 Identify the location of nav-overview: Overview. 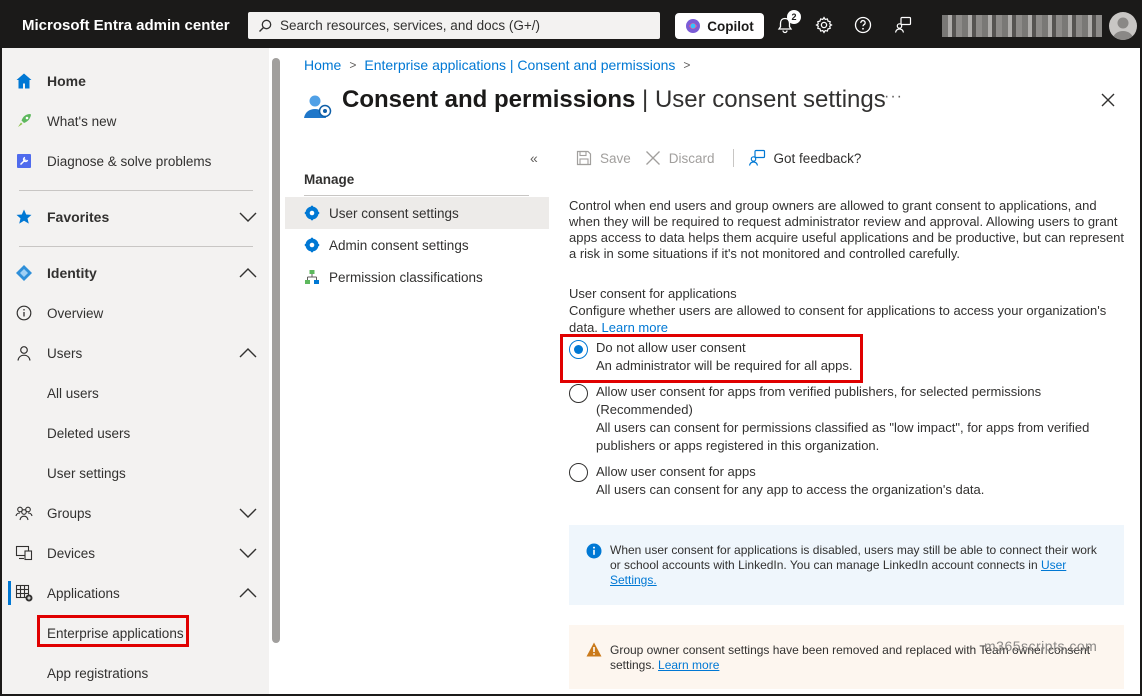
(135, 313).